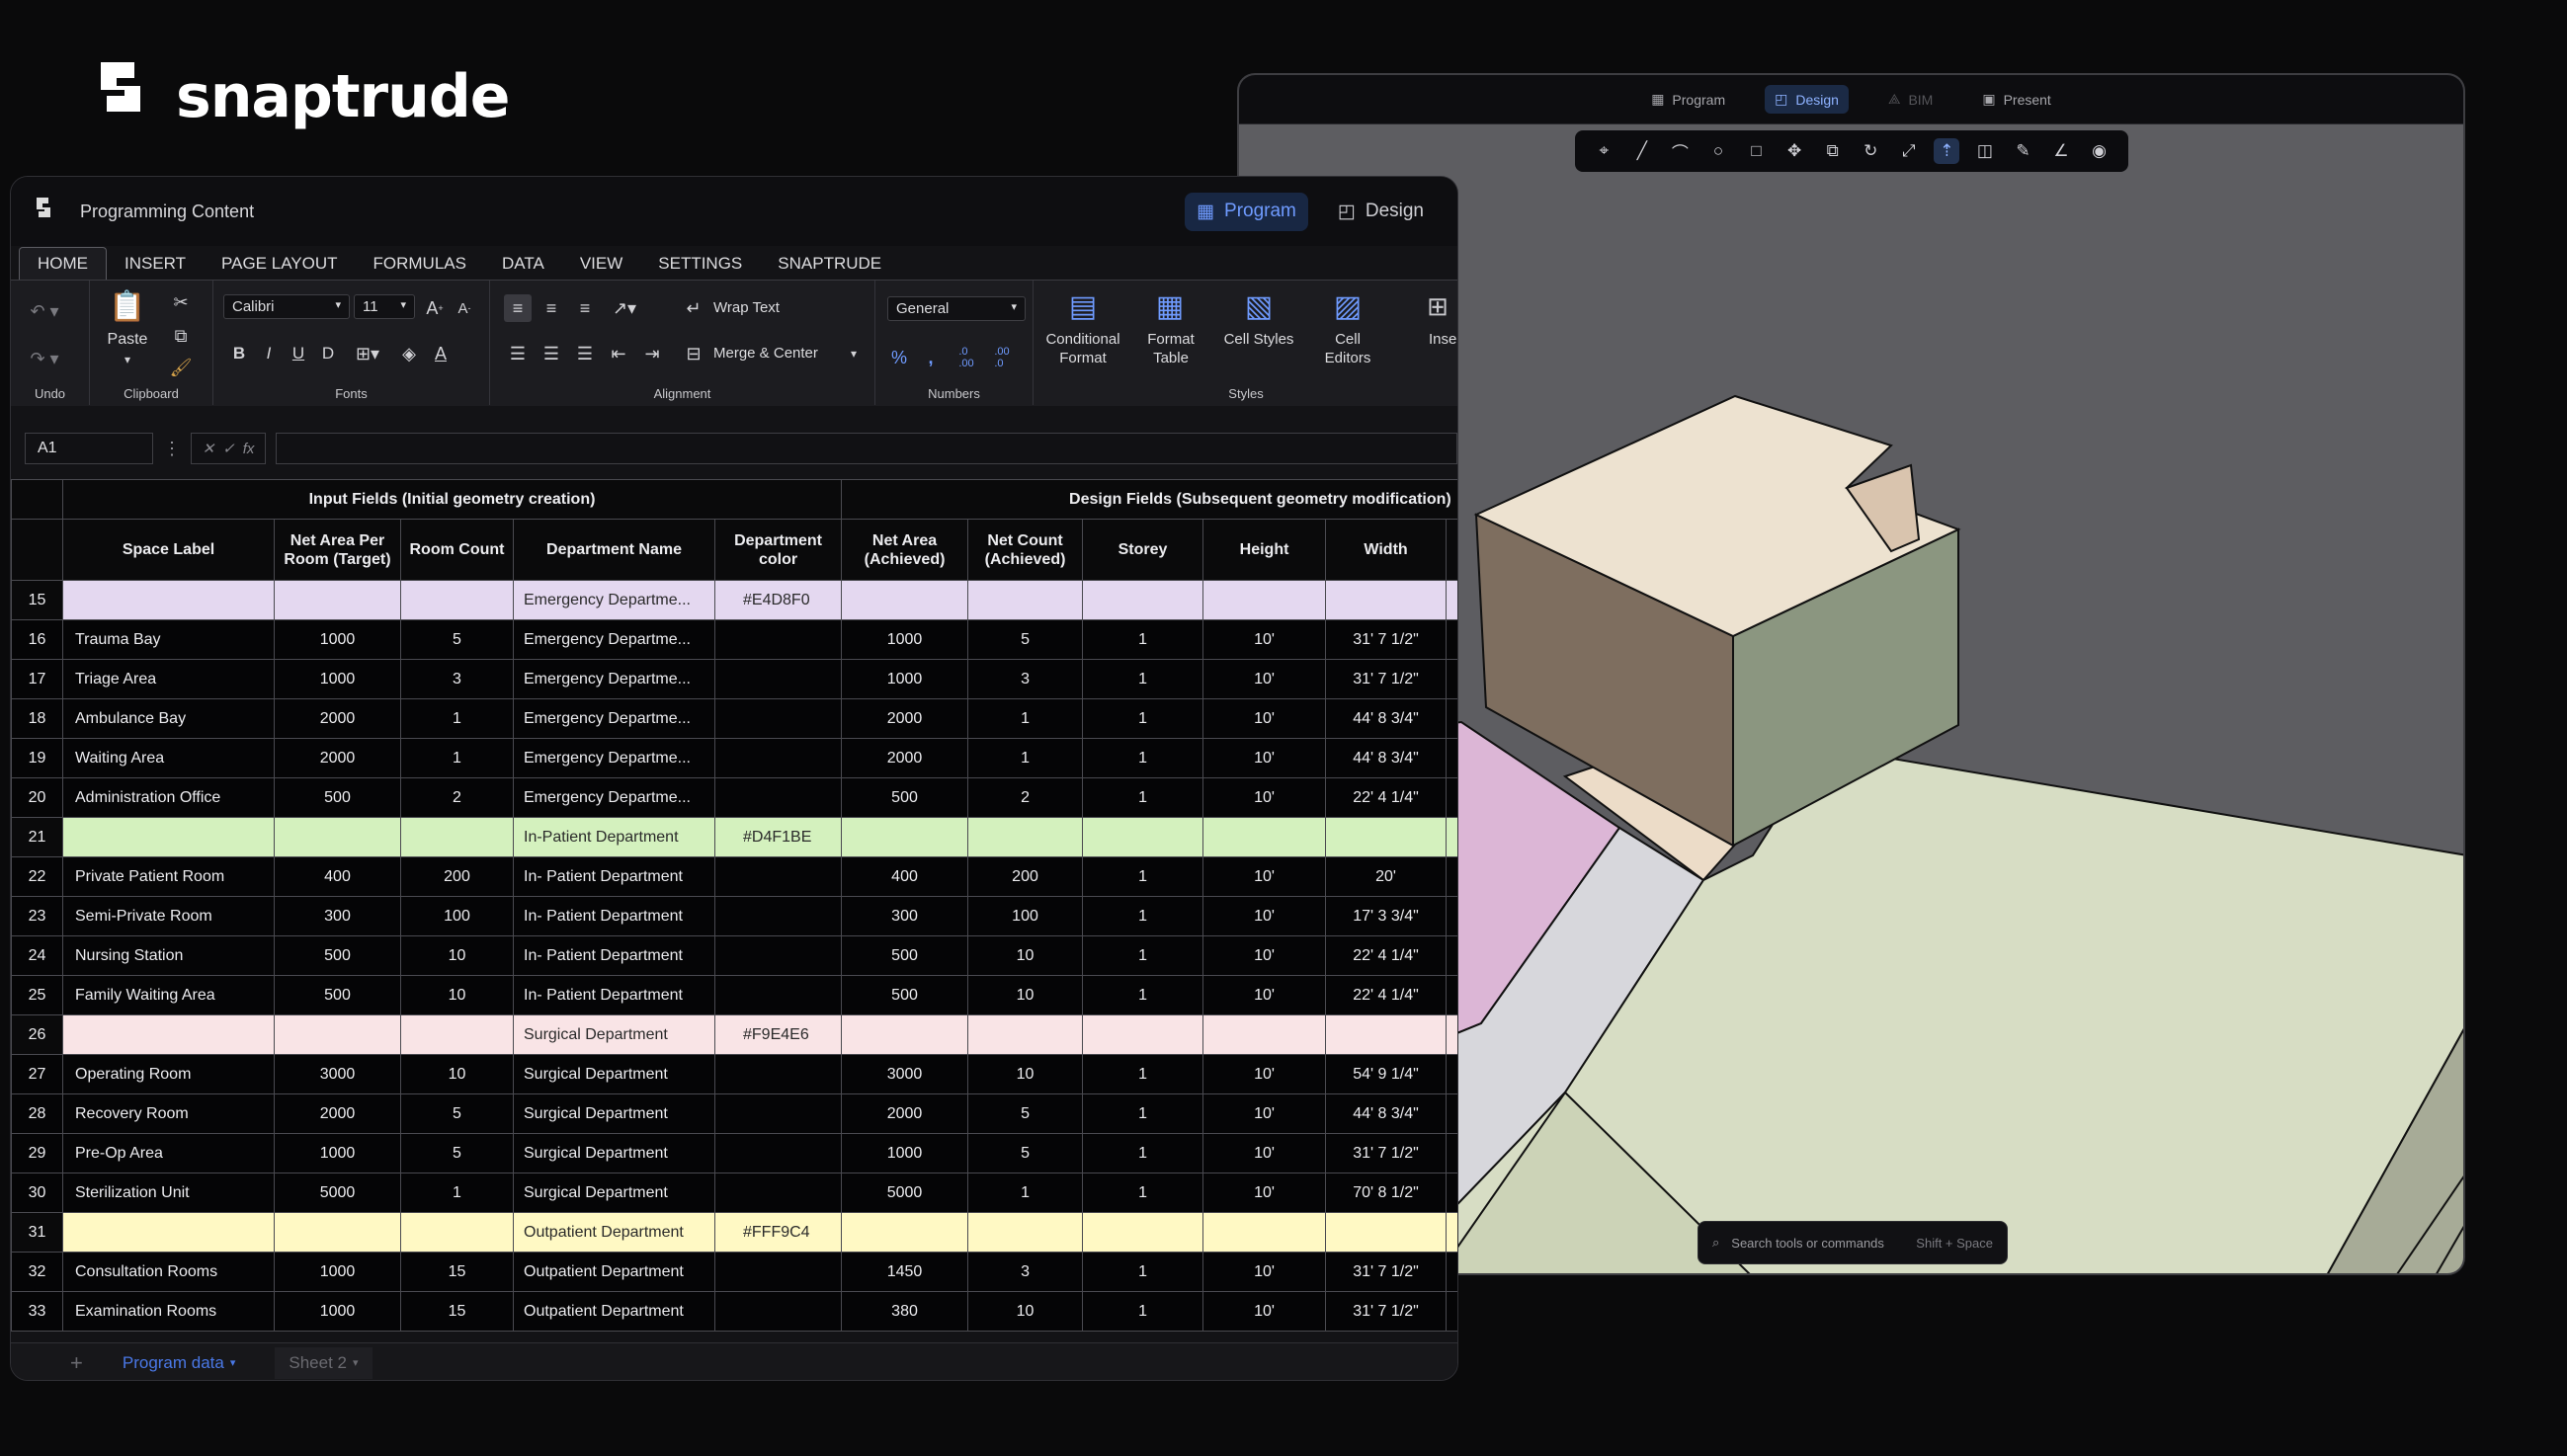  What do you see at coordinates (337, 550) in the screenshot?
I see `column-header: Net Area Per Room (Target)` at bounding box center [337, 550].